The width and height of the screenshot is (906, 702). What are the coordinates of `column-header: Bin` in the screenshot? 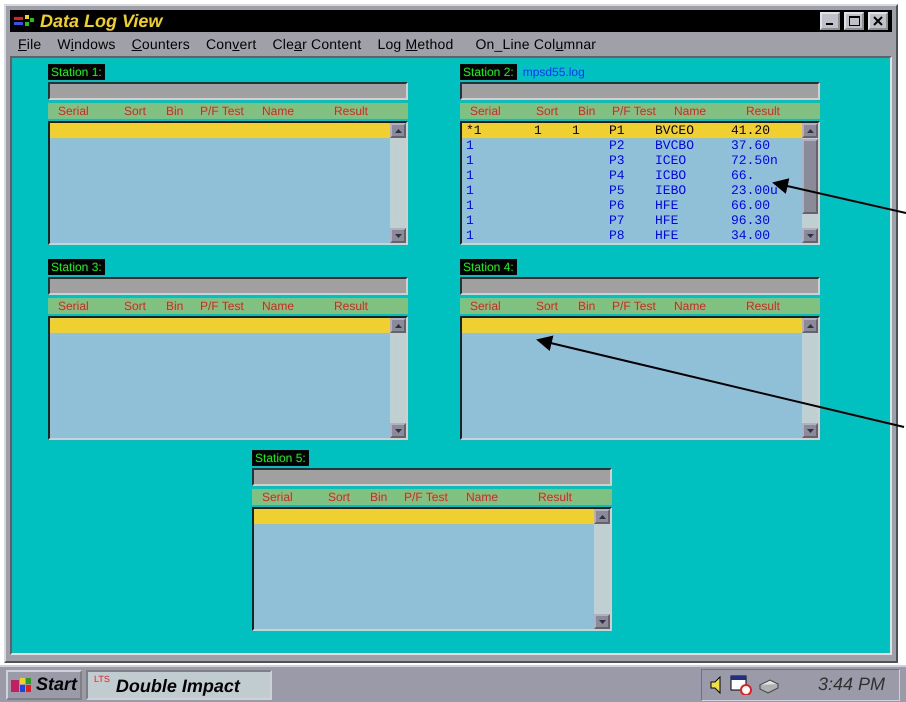 It's located at (175, 306).